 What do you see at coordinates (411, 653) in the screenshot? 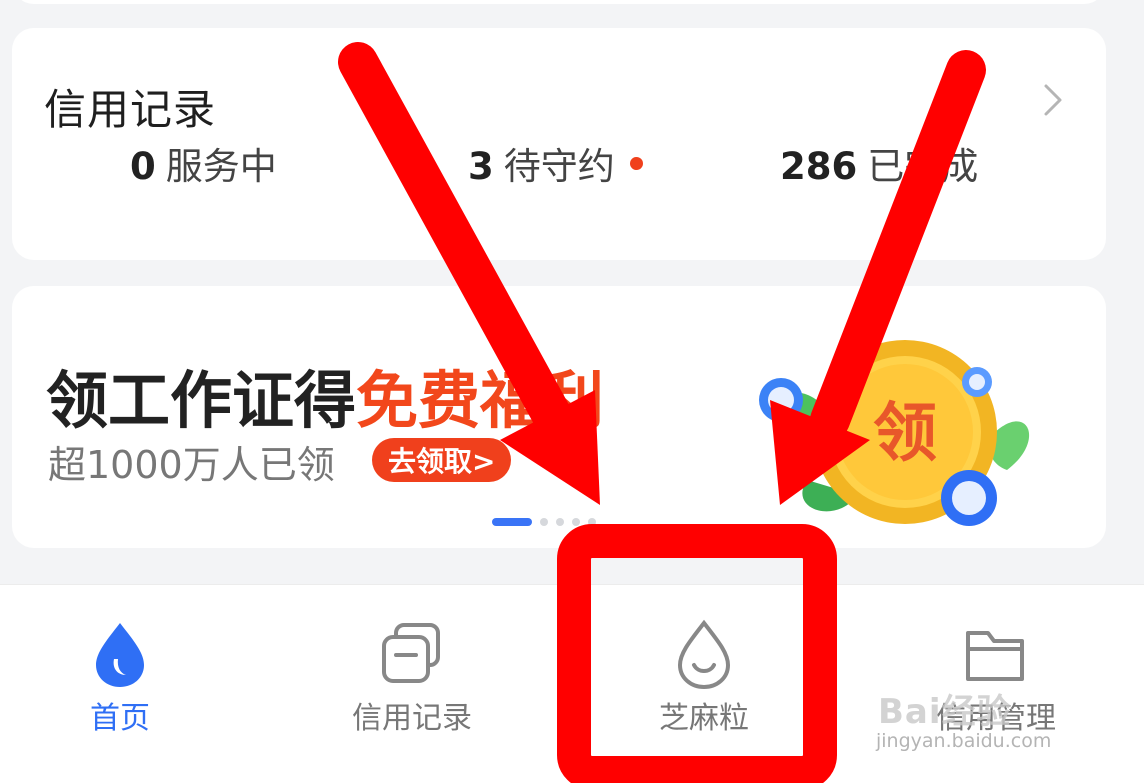
I see `cards-icon` at bounding box center [411, 653].